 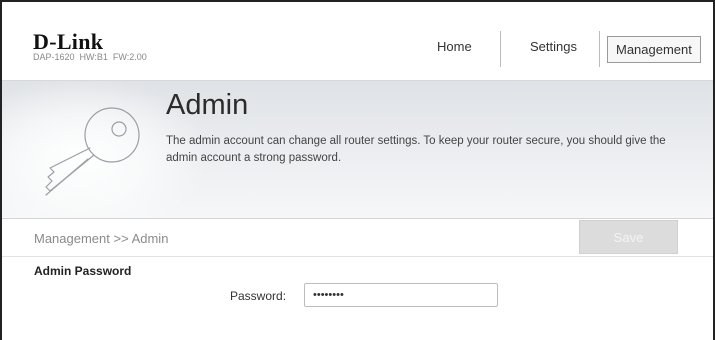 I want to click on key-icon, so click(x=87, y=155).